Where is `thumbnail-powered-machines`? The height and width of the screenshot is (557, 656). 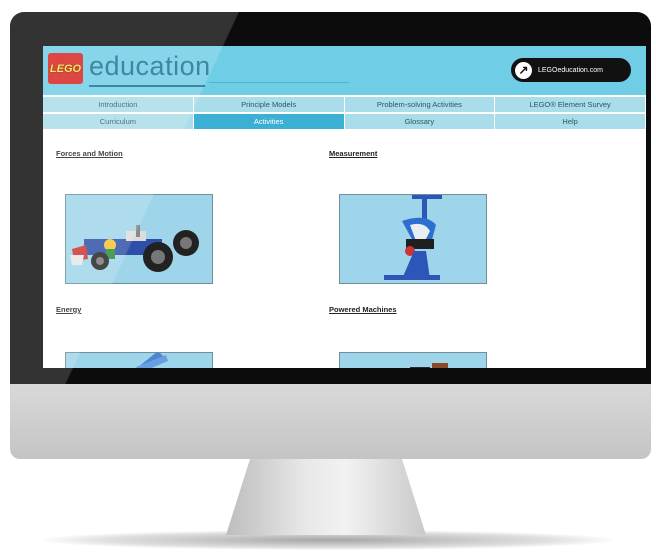 thumbnail-powered-machines is located at coordinates (413, 360).